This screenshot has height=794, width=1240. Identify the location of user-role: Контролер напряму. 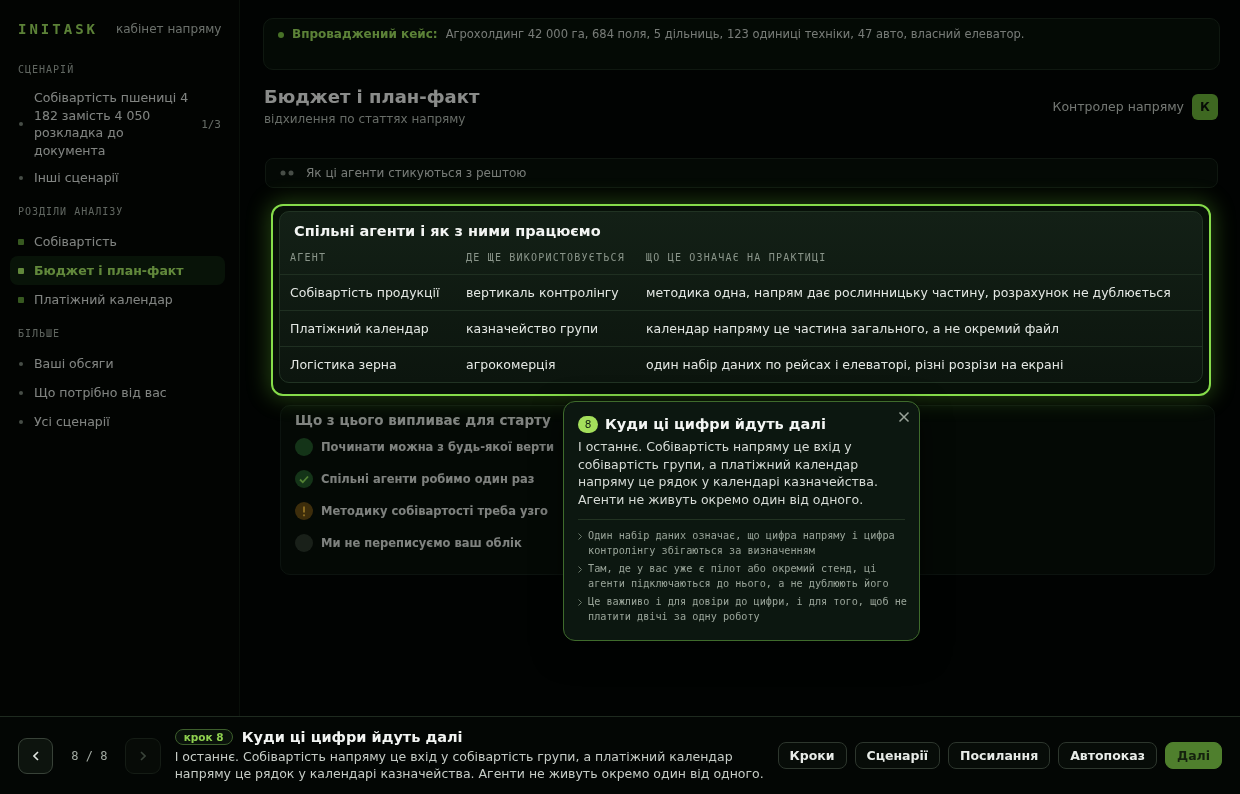
(1118, 106).